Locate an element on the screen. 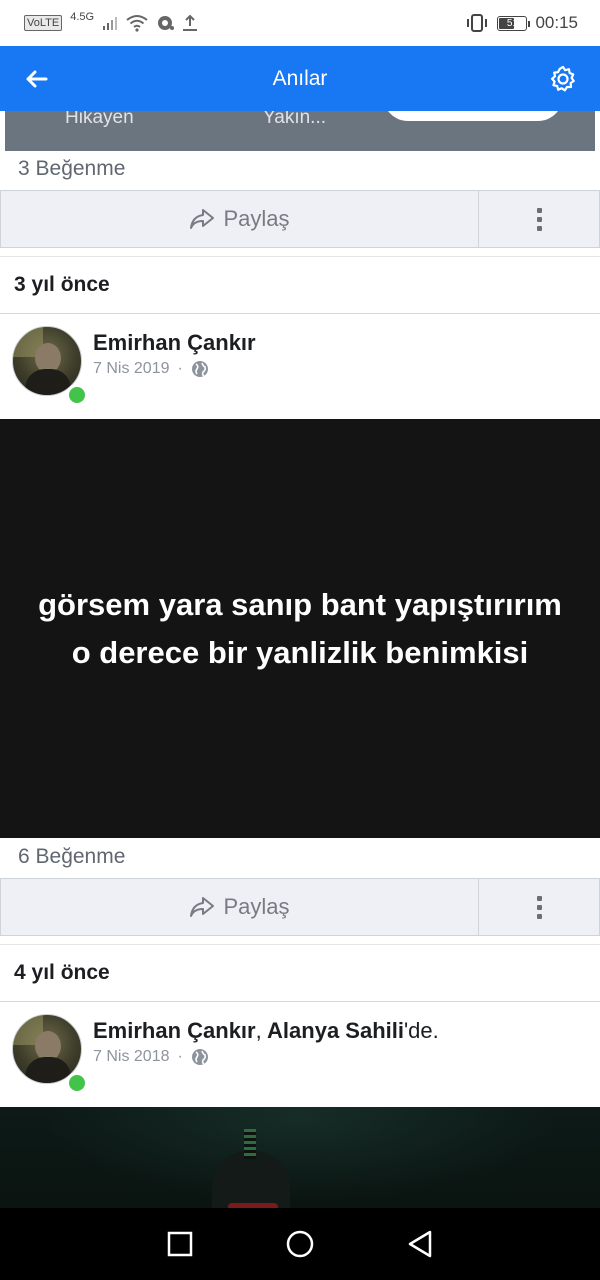 This screenshot has height=1280, width=600. status-bar: VoLTE 4.5G 51 00:15 is located at coordinates (300, 23).